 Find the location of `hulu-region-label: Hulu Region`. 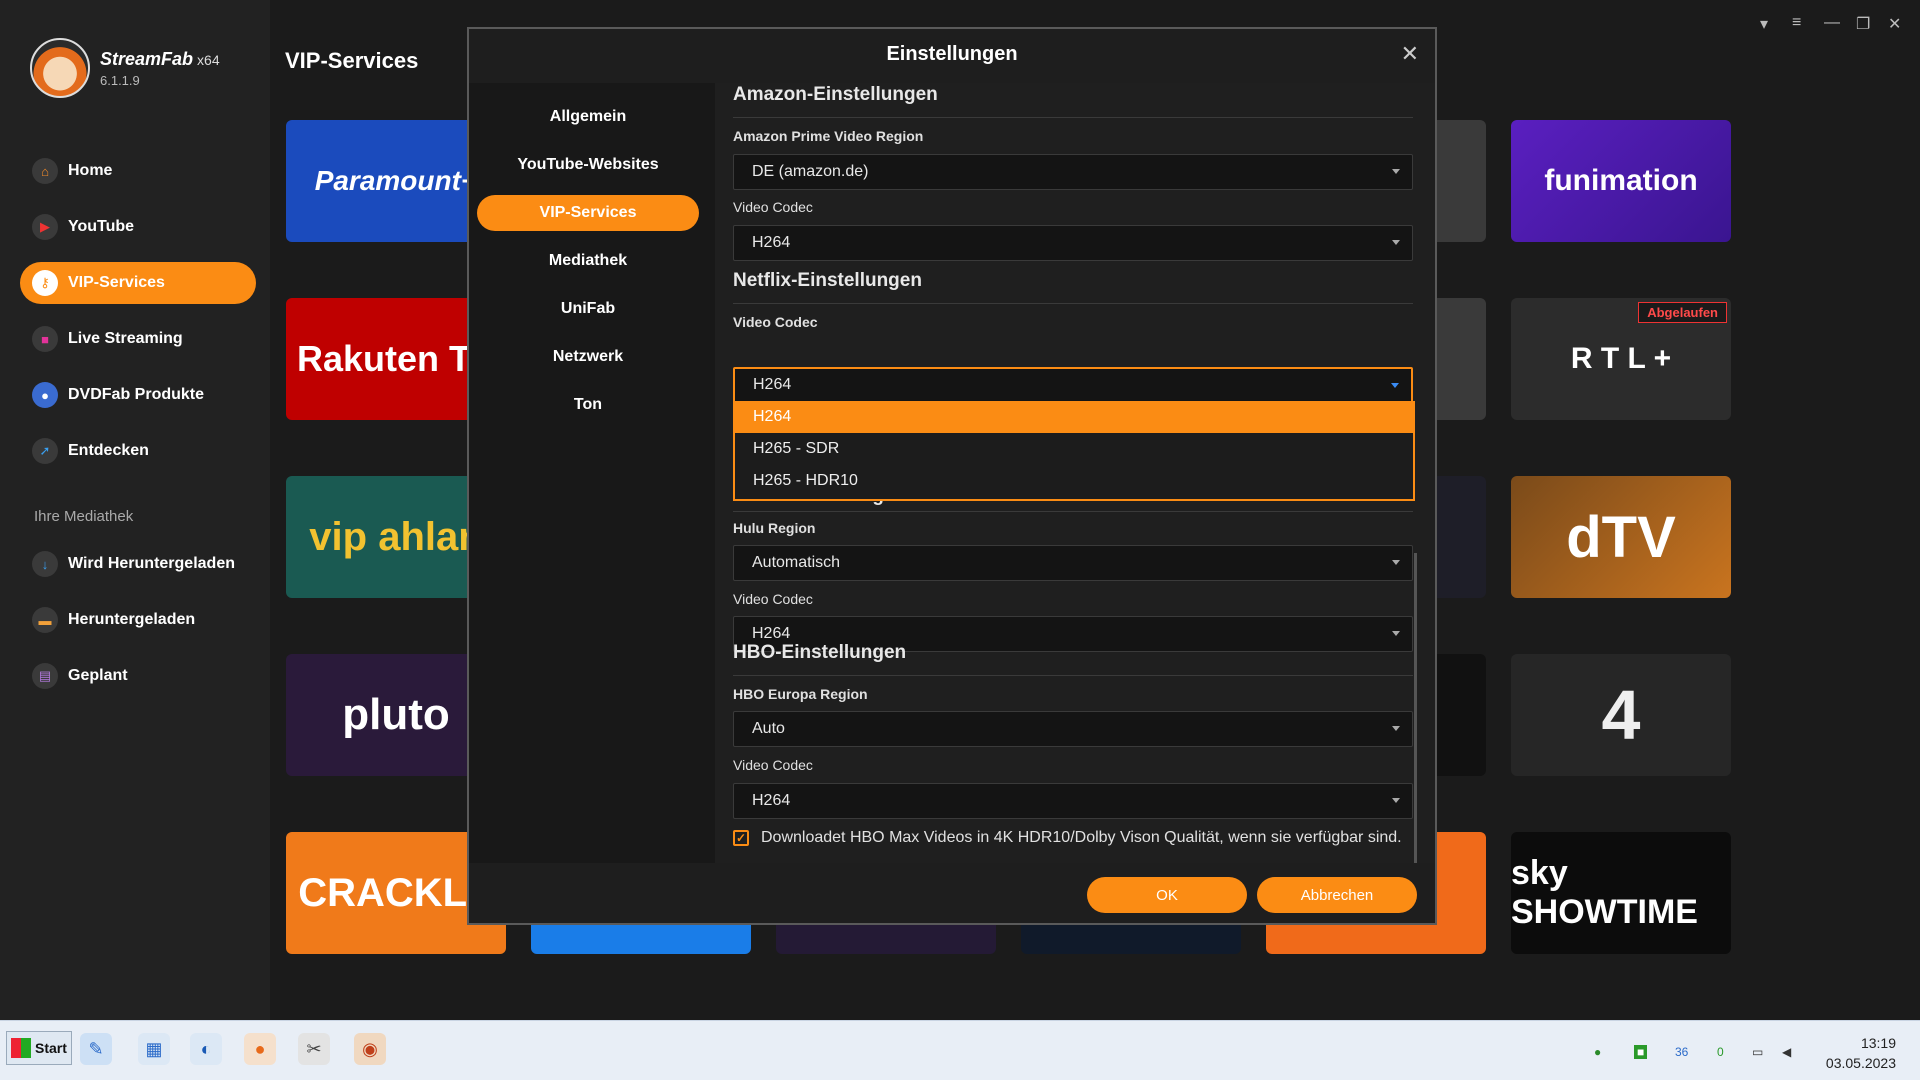

hulu-region-label: Hulu Region is located at coordinates (774, 528).